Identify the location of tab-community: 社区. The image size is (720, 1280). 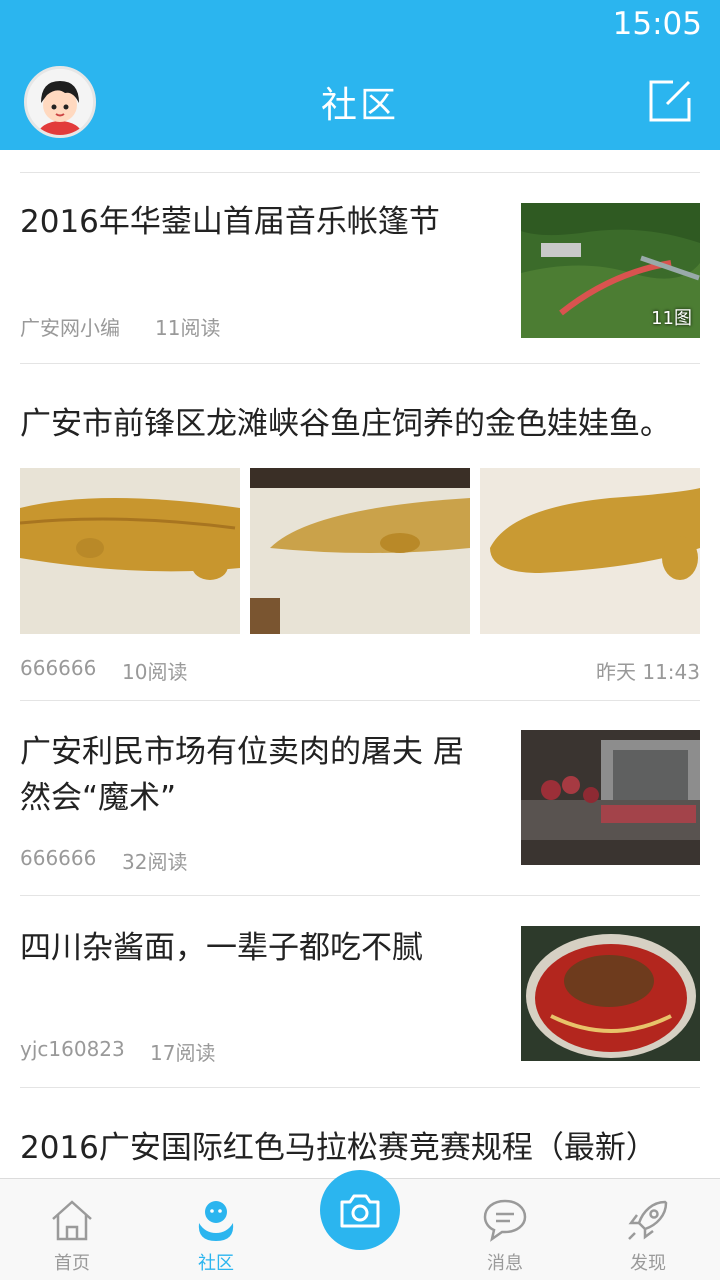
(216, 1229).